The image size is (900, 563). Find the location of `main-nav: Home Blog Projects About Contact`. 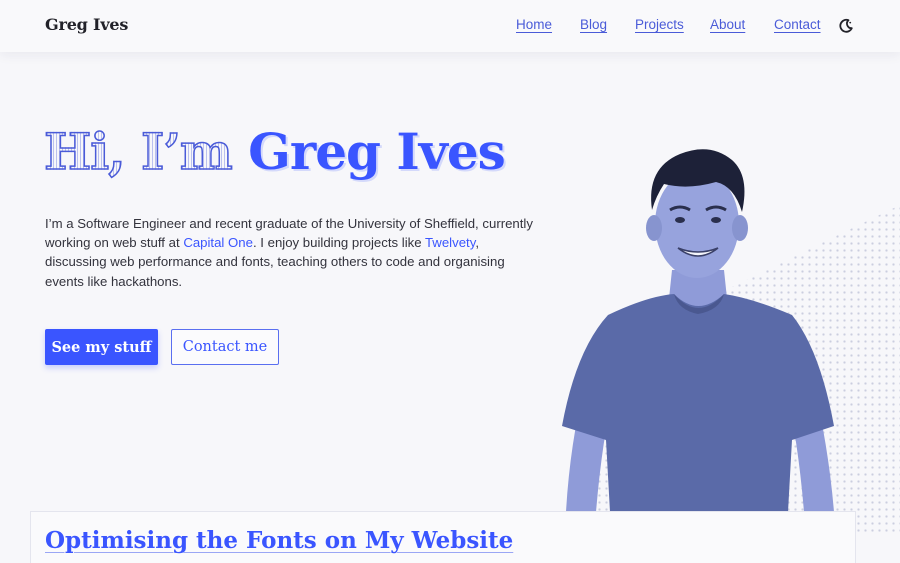

main-nav: Home Blog Projects About Contact is located at coordinates (450, 27).